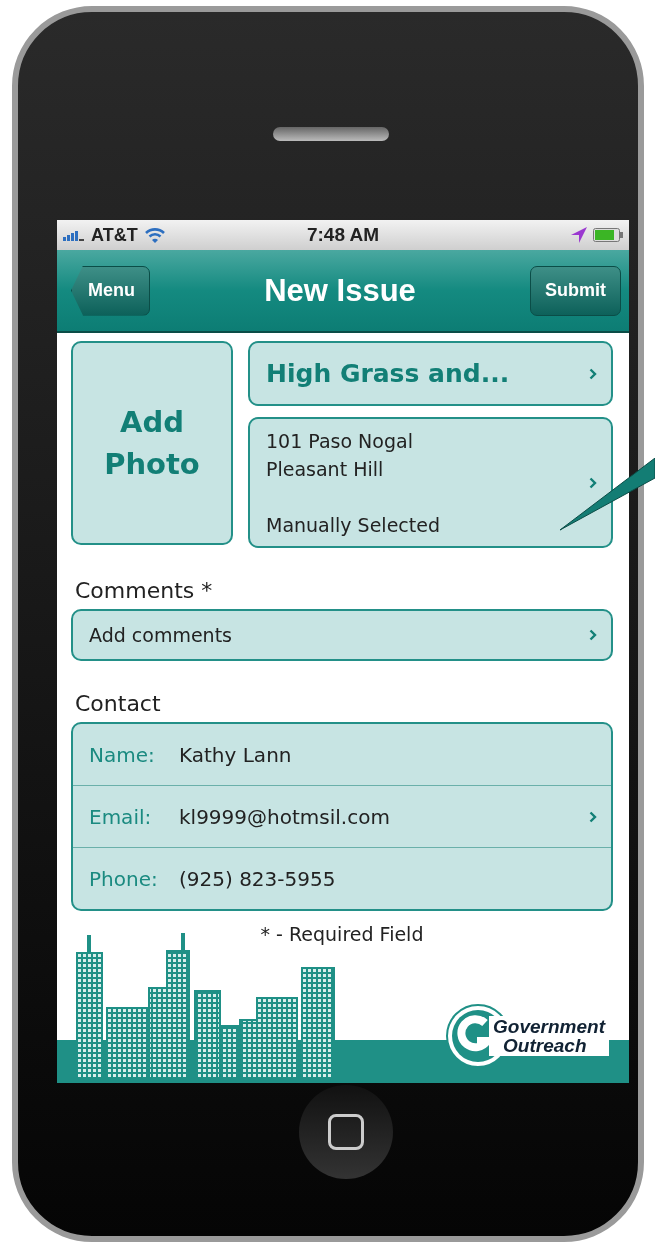  I want to click on location-note: Manually Selected, so click(353, 525).